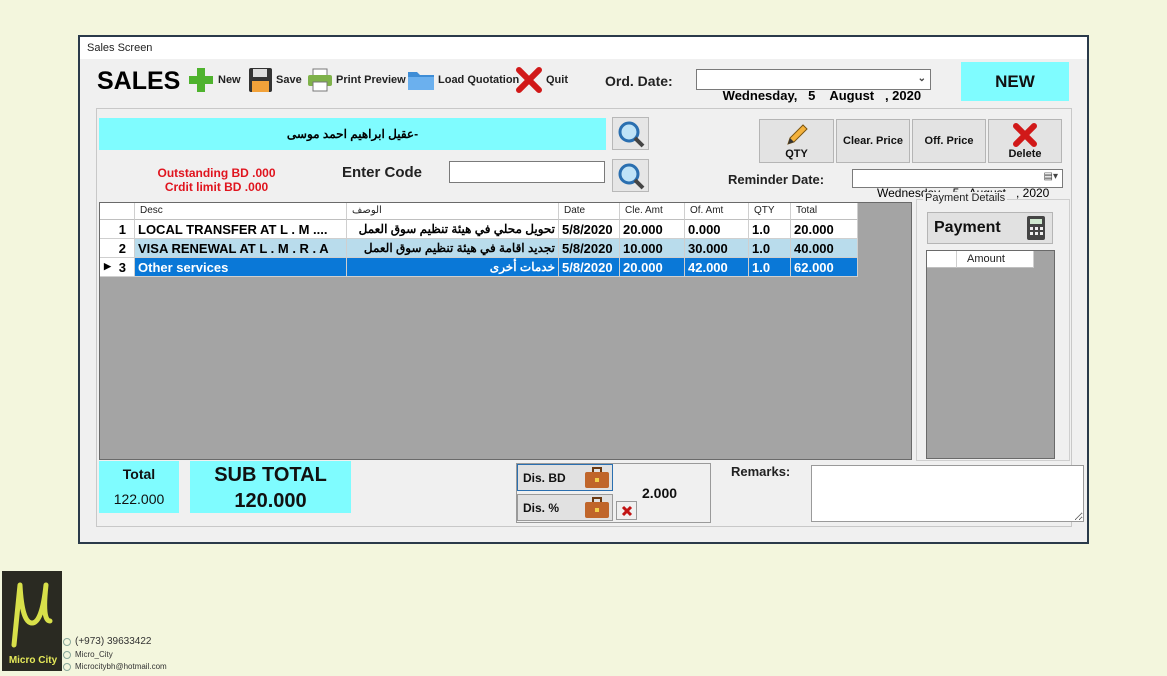 This screenshot has width=1167, height=676. I want to click on clear-discount-button, so click(626, 510).